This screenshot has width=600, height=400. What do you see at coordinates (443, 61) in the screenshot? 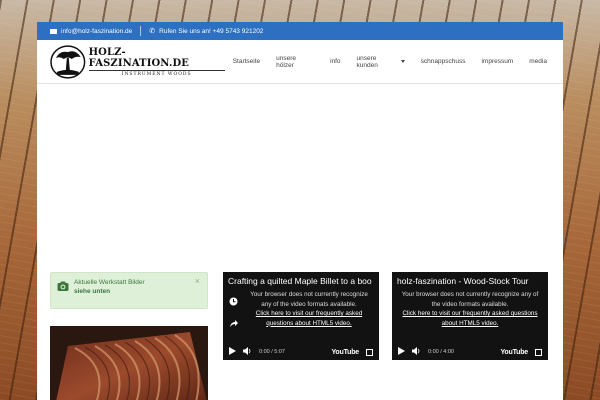
I see `nav-item-schnappschuss: schnappschuss` at bounding box center [443, 61].